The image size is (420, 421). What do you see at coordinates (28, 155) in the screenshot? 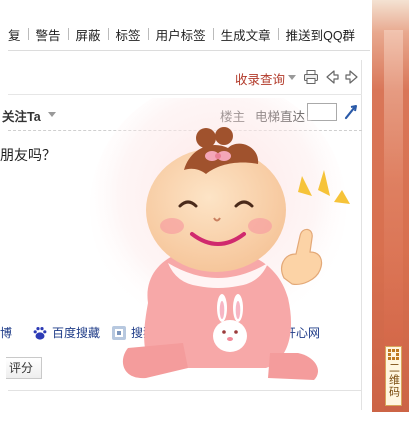
I see `post-content-text: 朋友吗？` at bounding box center [28, 155].